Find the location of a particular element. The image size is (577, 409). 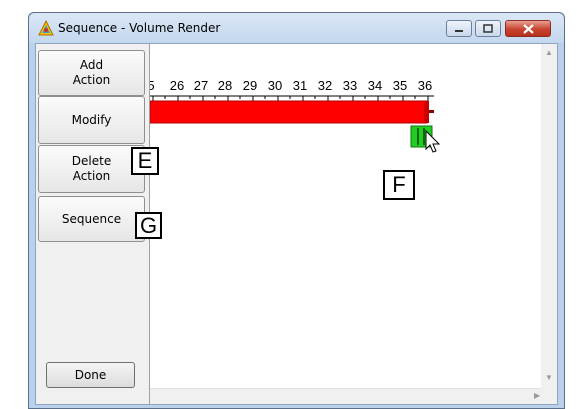

sequence-button: Sequence is located at coordinates (91, 219).